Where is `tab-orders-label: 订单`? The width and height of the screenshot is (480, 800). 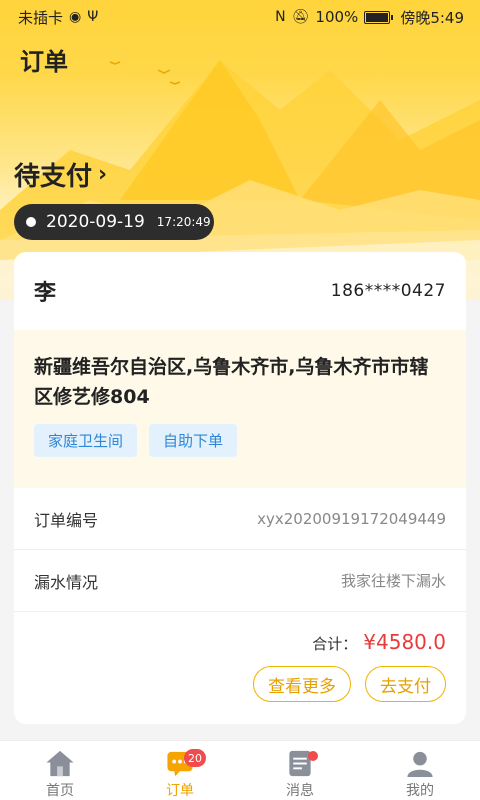 tab-orders-label: 订单 is located at coordinates (180, 791).